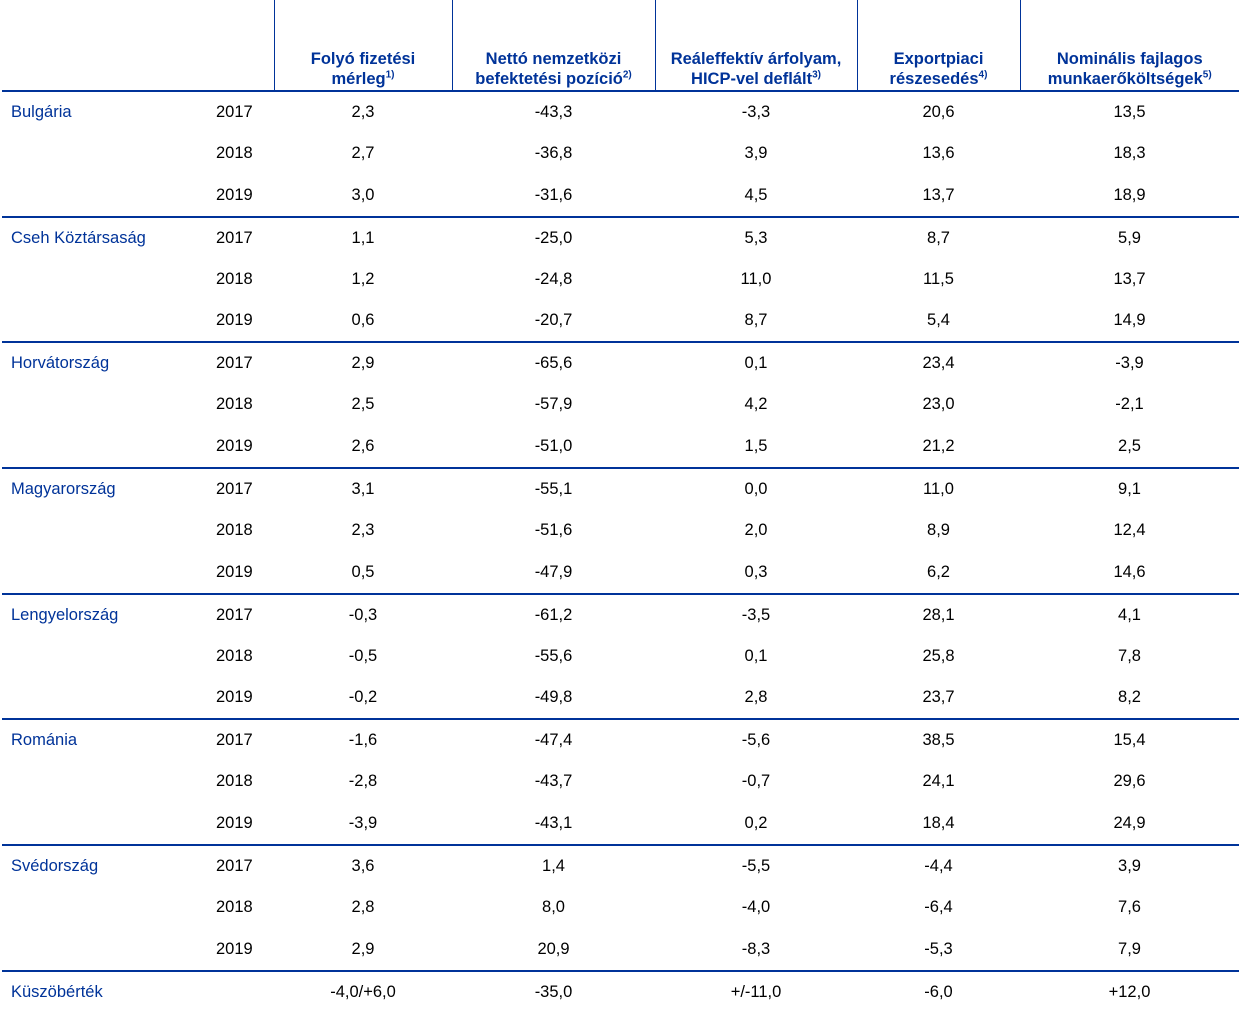 The image size is (1240, 1025). I want to click on value-cell: 0,2, so click(756, 825).